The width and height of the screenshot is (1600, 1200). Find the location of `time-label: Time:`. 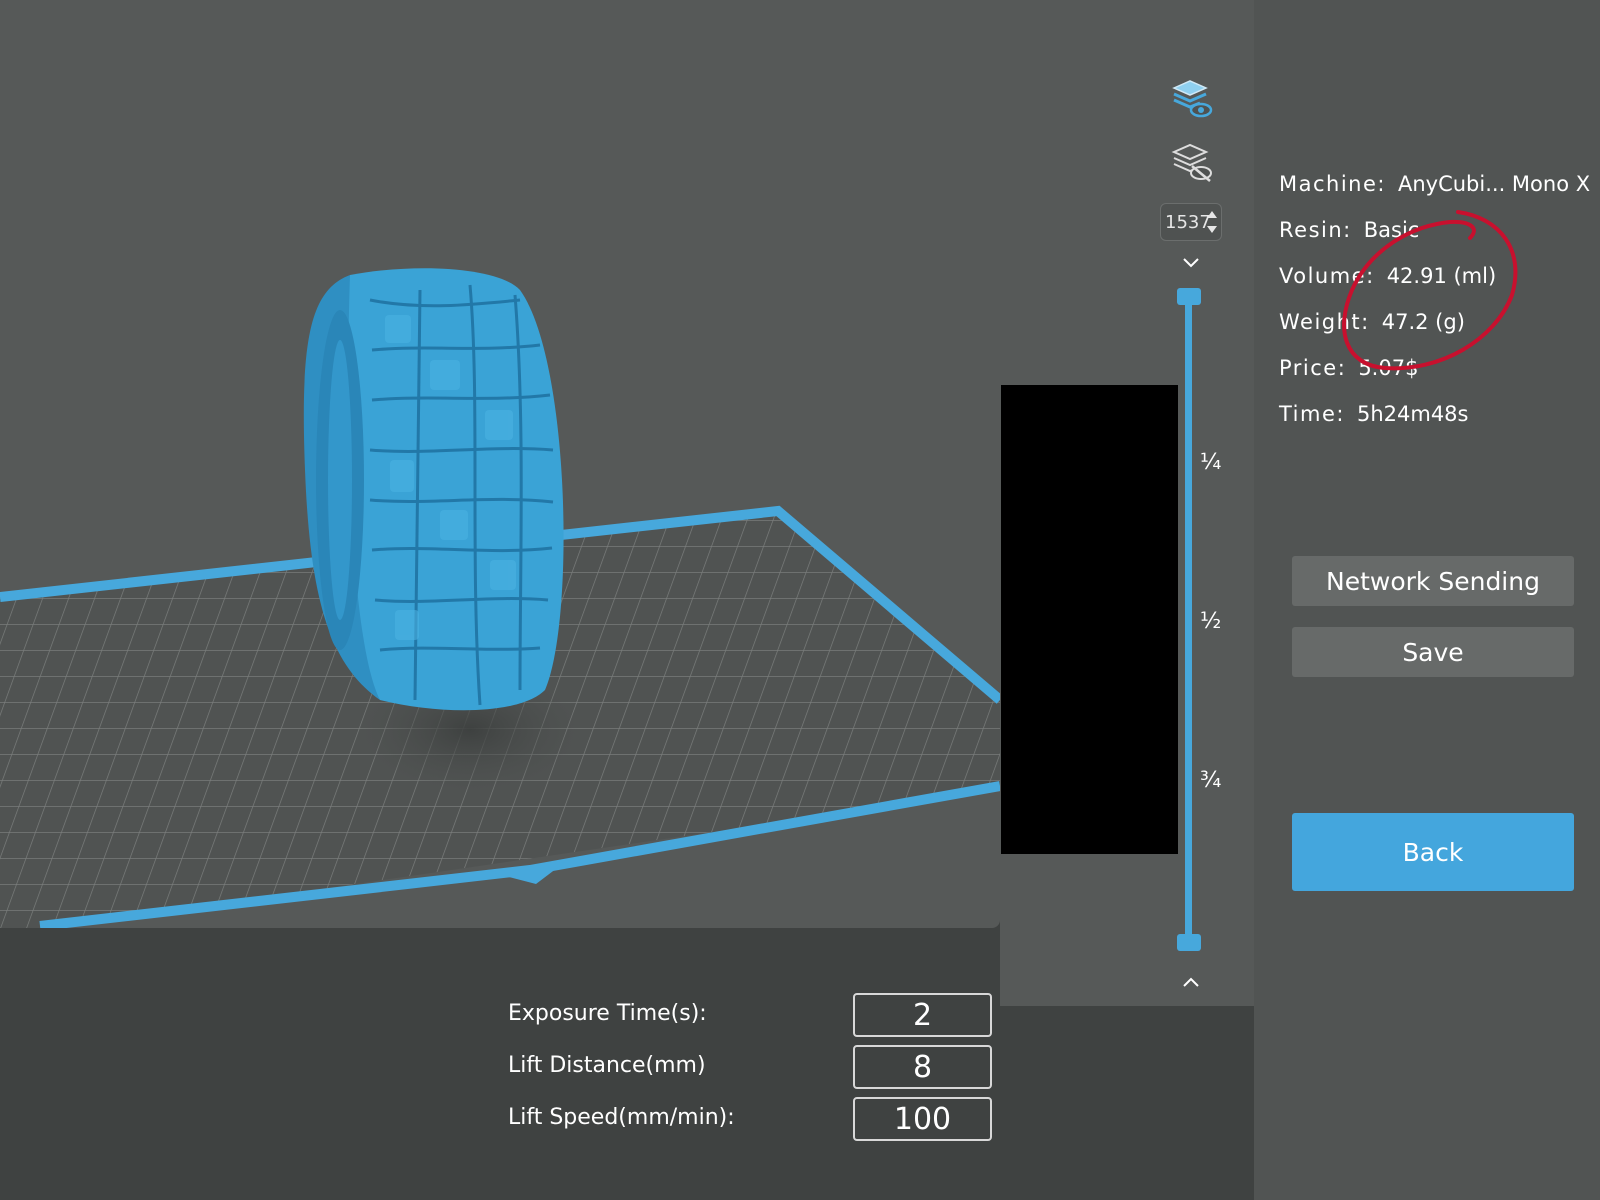

time-label: Time: is located at coordinates (1312, 414).